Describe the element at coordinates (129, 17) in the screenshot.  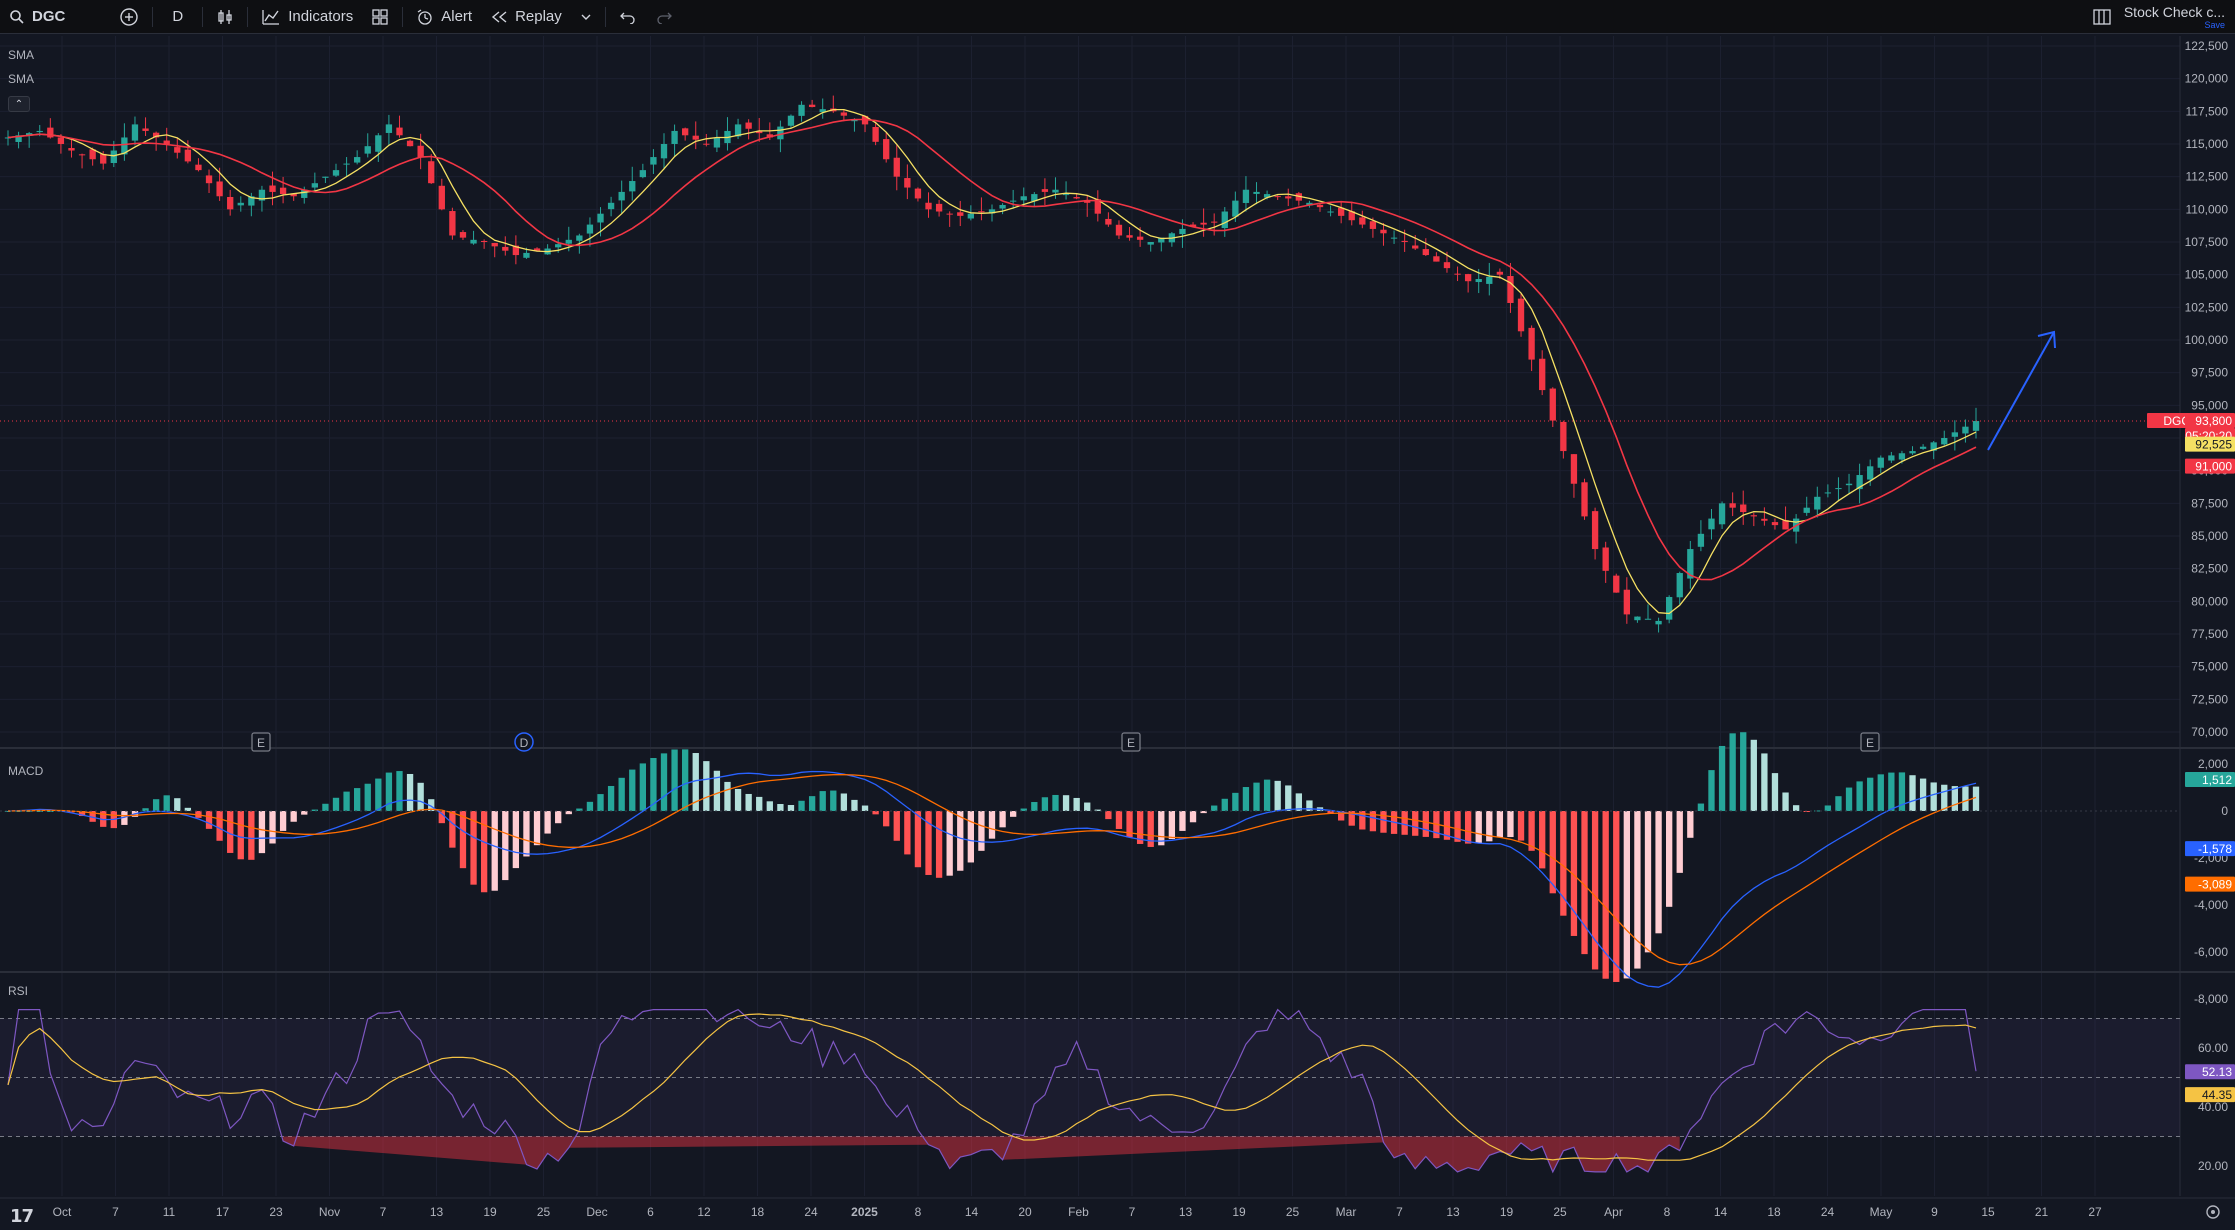
I see `compare-symbol-button` at that location.